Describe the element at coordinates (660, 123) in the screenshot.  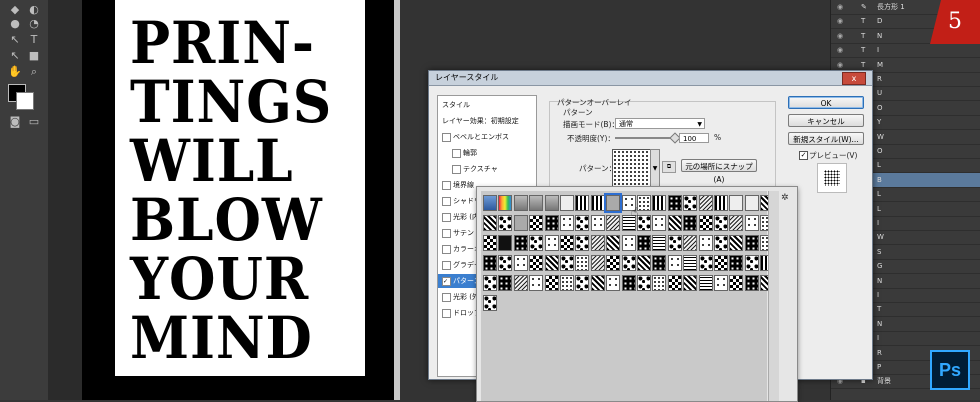
I see `blend-mode-select: 通常 ▼` at that location.